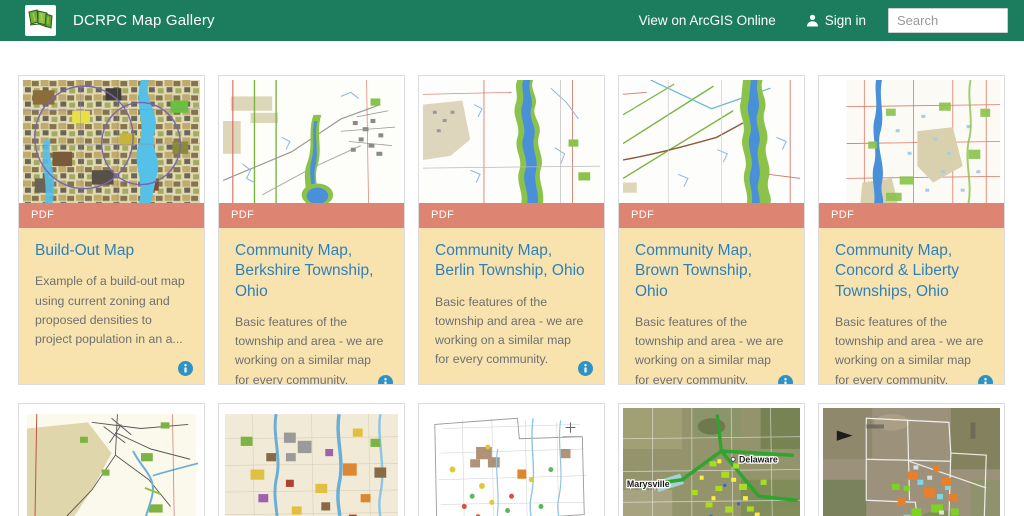 The image size is (1024, 516). I want to click on sign-in-label: Sign in, so click(845, 20).